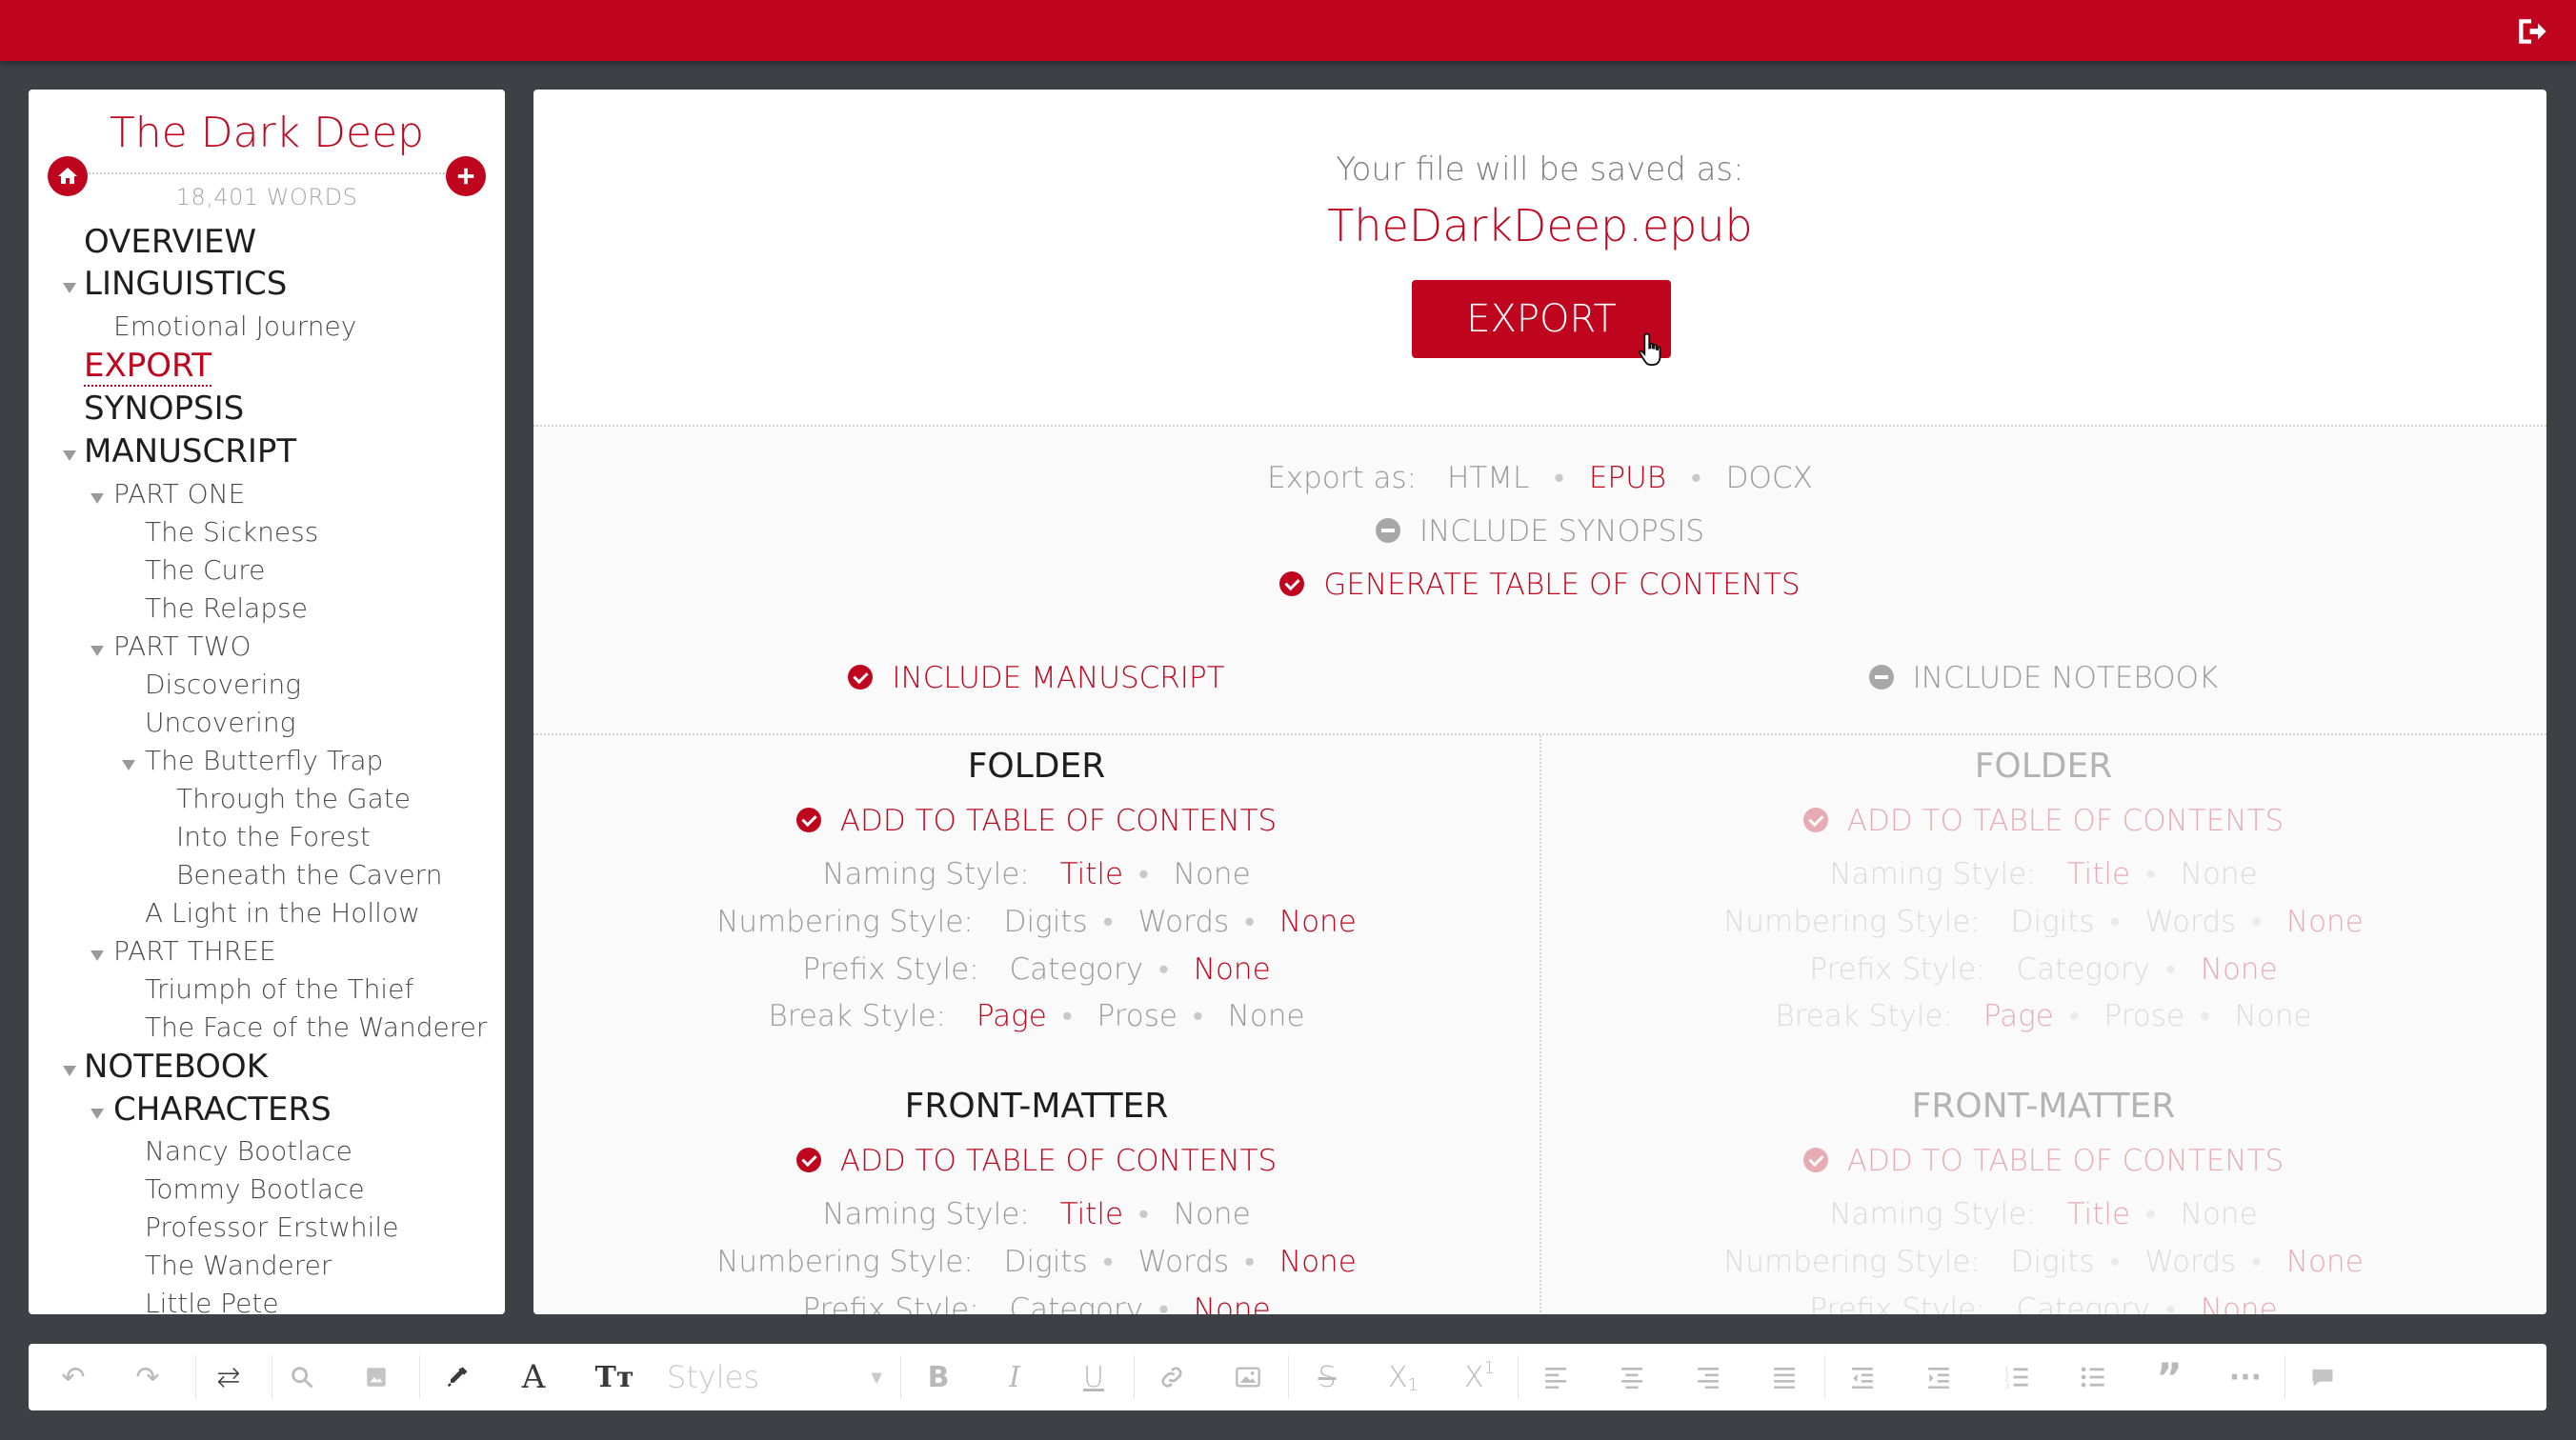 The height and width of the screenshot is (1440, 2576). What do you see at coordinates (283, 913) in the screenshot?
I see `tree-item-a-light-in-the-hollow: A Light in the Hollow` at bounding box center [283, 913].